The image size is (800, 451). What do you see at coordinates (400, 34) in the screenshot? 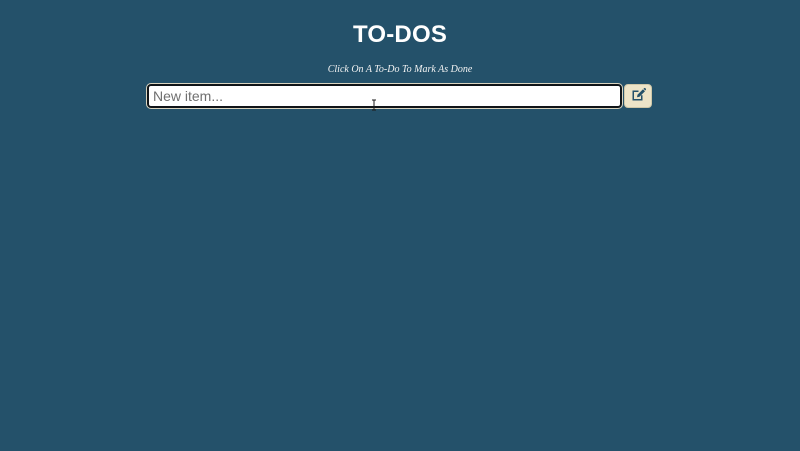
I see `page-title: TO-DOS` at bounding box center [400, 34].